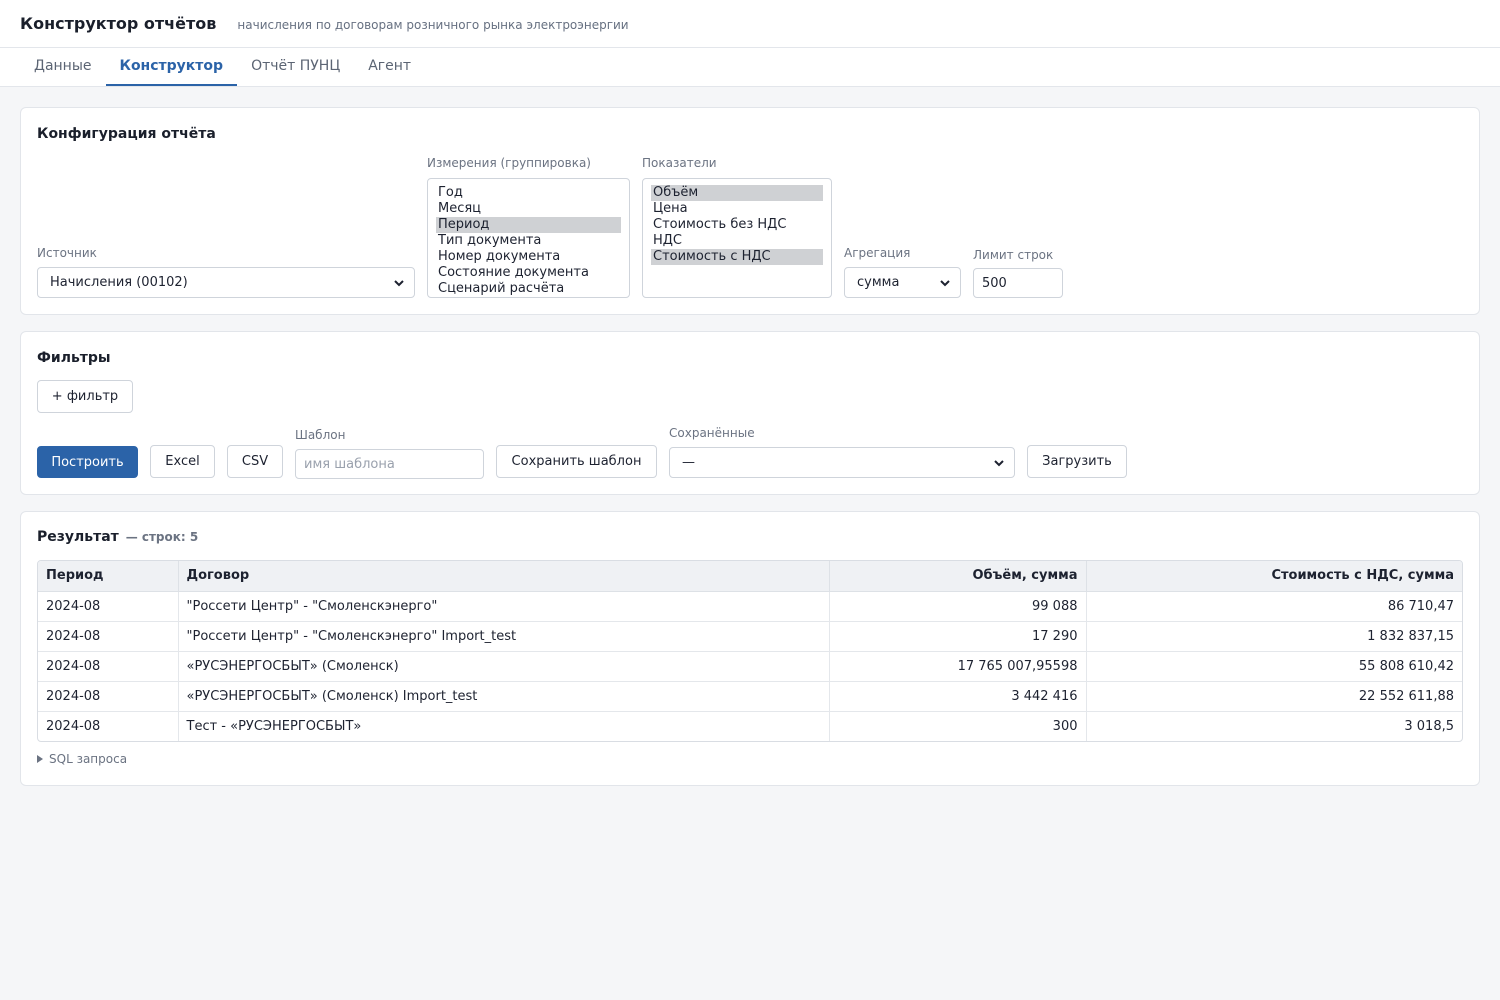 The image size is (1500, 1000). What do you see at coordinates (389, 464) in the screenshot?
I see `template-name-input: имя шаблона` at bounding box center [389, 464].